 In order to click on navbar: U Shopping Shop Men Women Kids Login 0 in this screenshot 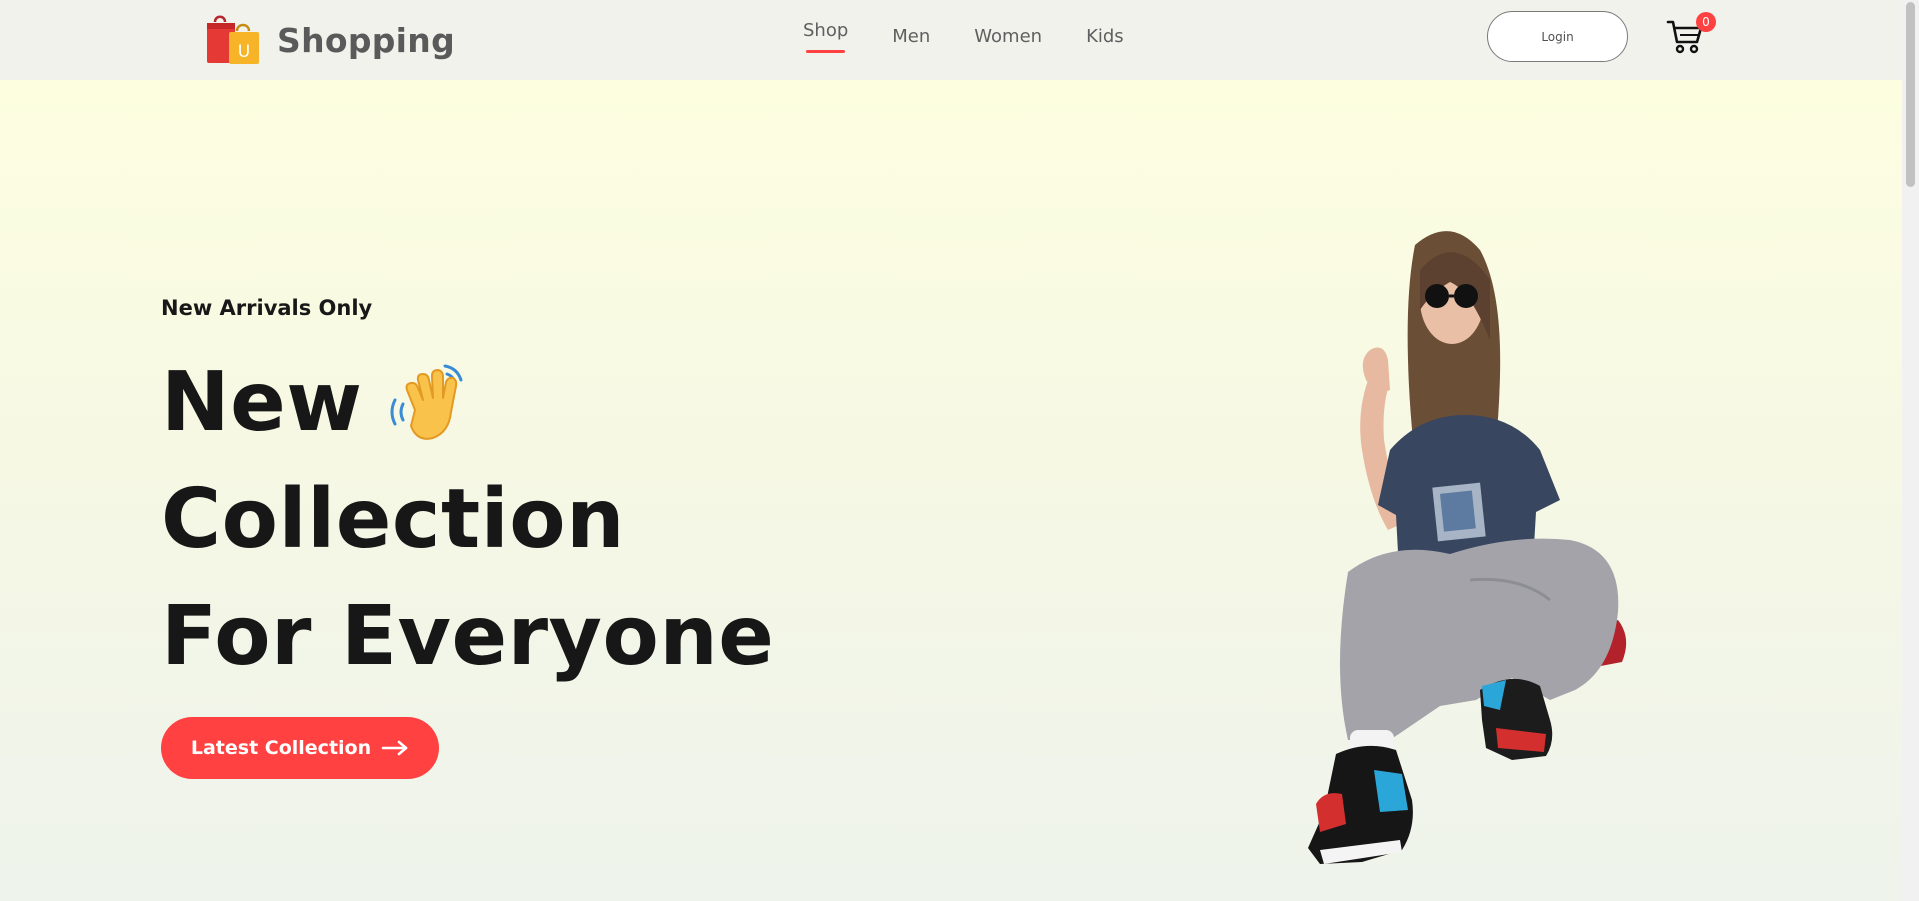, I will do `click(959, 40)`.